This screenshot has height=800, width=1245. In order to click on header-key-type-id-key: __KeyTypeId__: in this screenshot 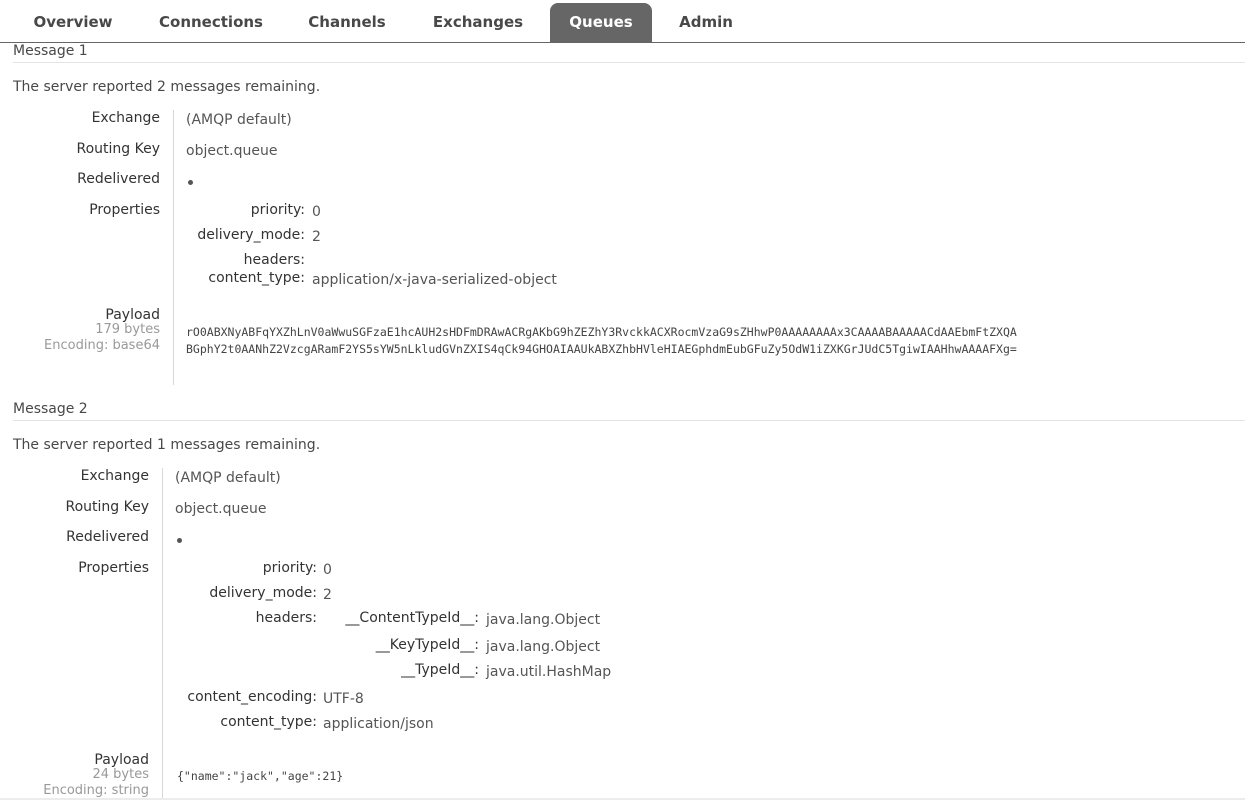, I will do `click(427, 645)`.